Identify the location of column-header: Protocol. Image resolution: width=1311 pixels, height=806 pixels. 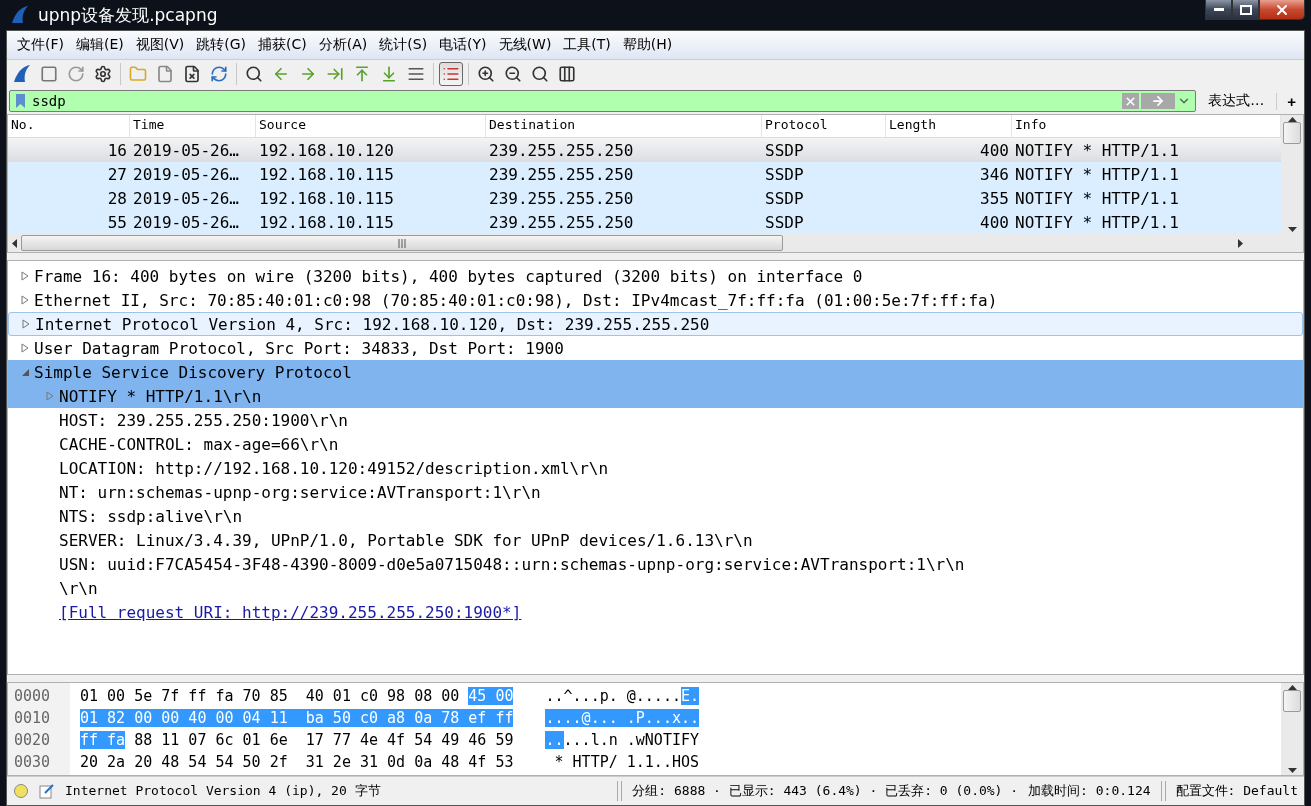
(824, 126).